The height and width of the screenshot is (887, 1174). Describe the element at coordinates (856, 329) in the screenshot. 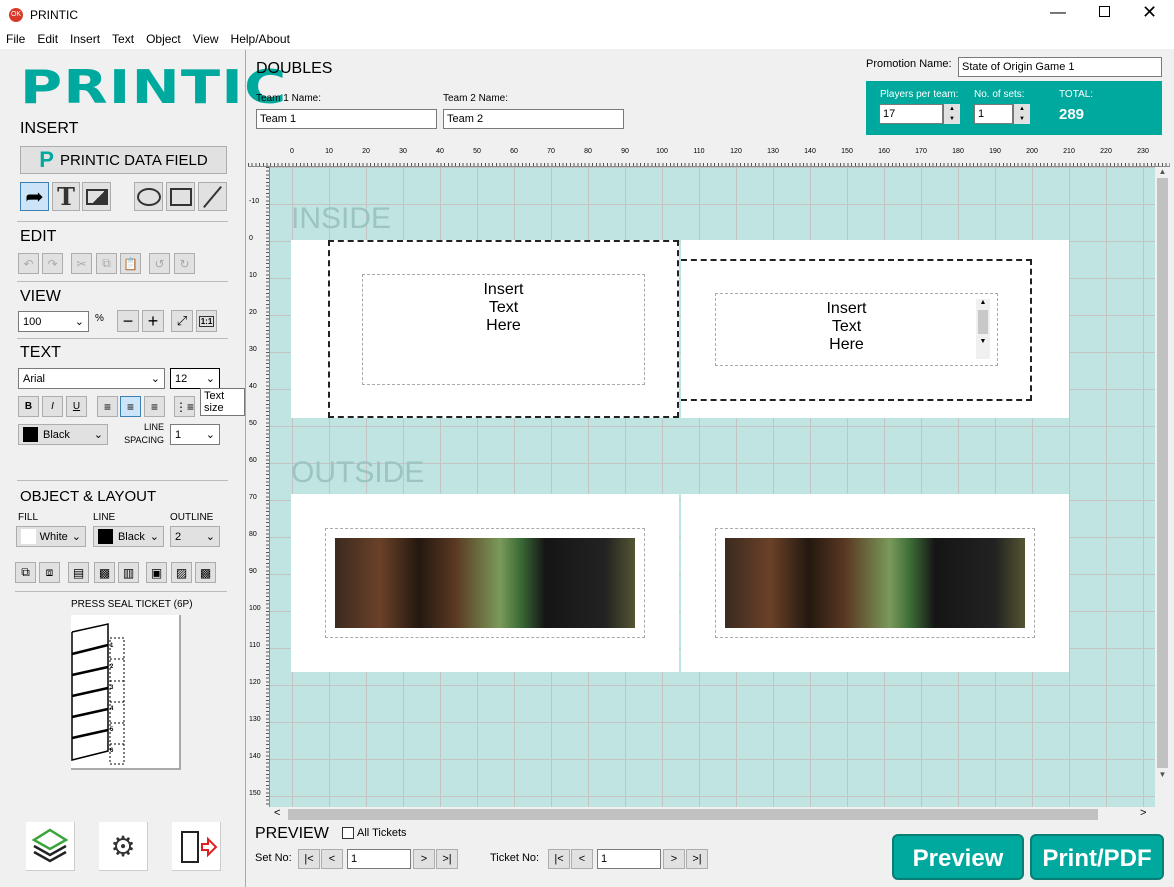

I see `text-box-2: Insert Text Here` at that location.